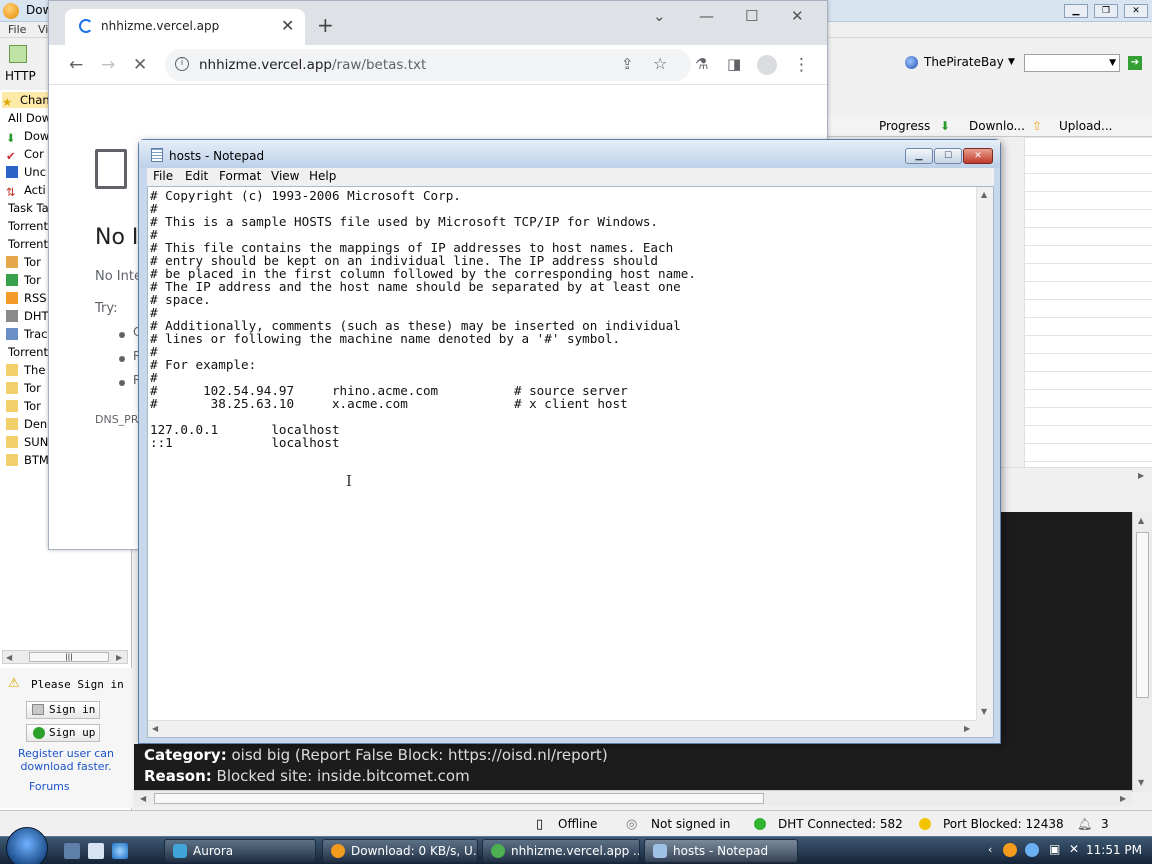 This screenshot has width=1152, height=864. Describe the element at coordinates (185, 27) in the screenshot. I see `chrome-tab: nhhizme.vercel.app ✕` at that location.